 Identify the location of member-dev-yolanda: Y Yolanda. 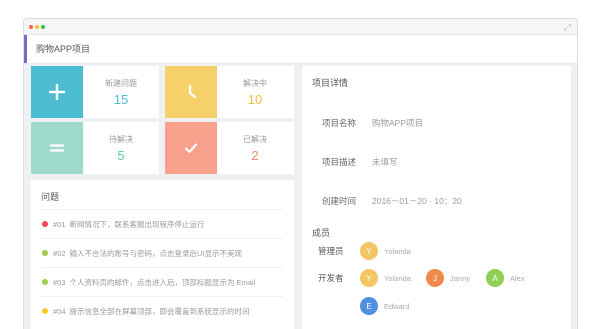
(385, 278).